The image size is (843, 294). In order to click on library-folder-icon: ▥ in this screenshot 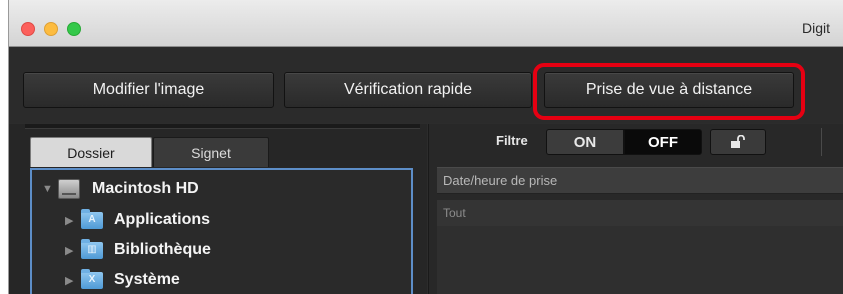, I will do `click(92, 248)`.